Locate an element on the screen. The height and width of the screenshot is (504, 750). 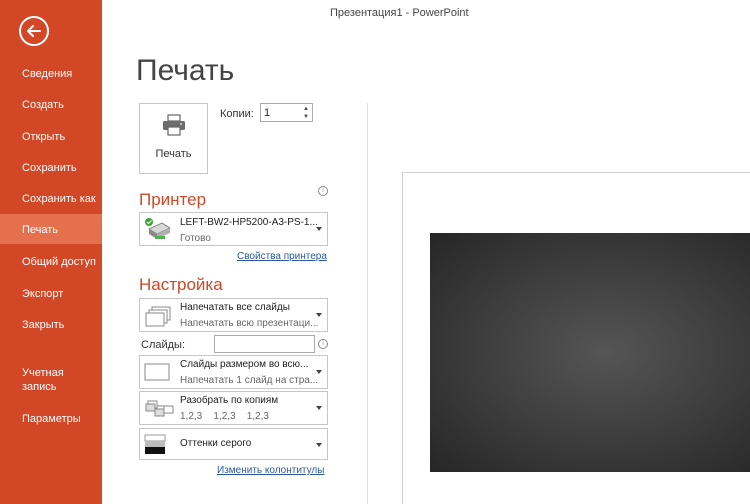
print-button: Печать is located at coordinates (173, 138).